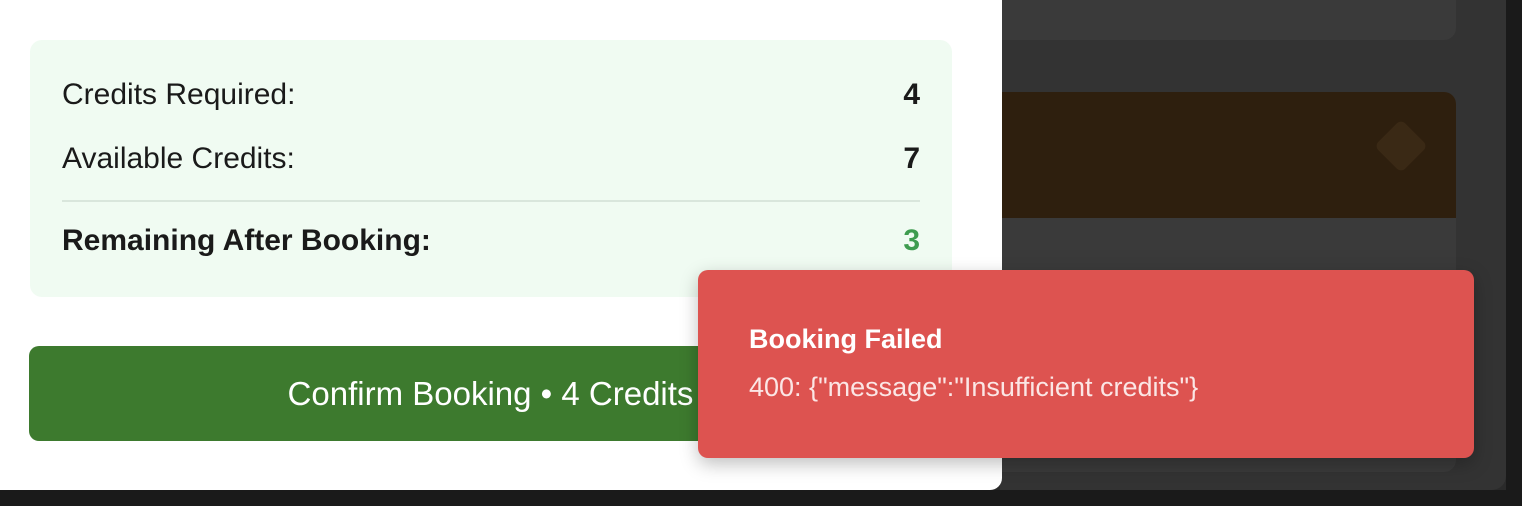  What do you see at coordinates (491, 201) in the screenshot?
I see `summary-divider` at bounding box center [491, 201].